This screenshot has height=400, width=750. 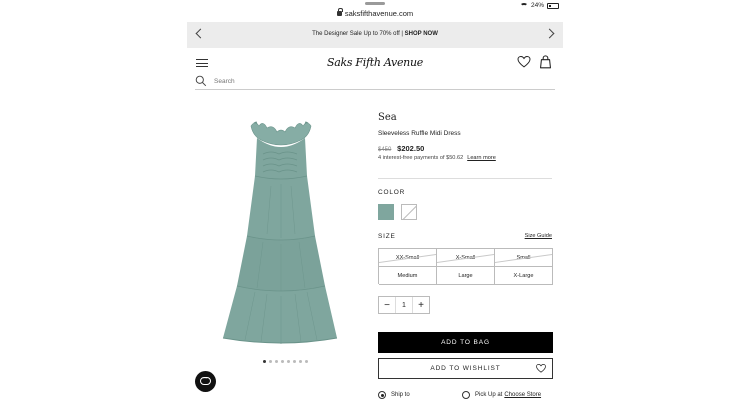 I want to click on ship-option: Ship to, so click(x=394, y=395).